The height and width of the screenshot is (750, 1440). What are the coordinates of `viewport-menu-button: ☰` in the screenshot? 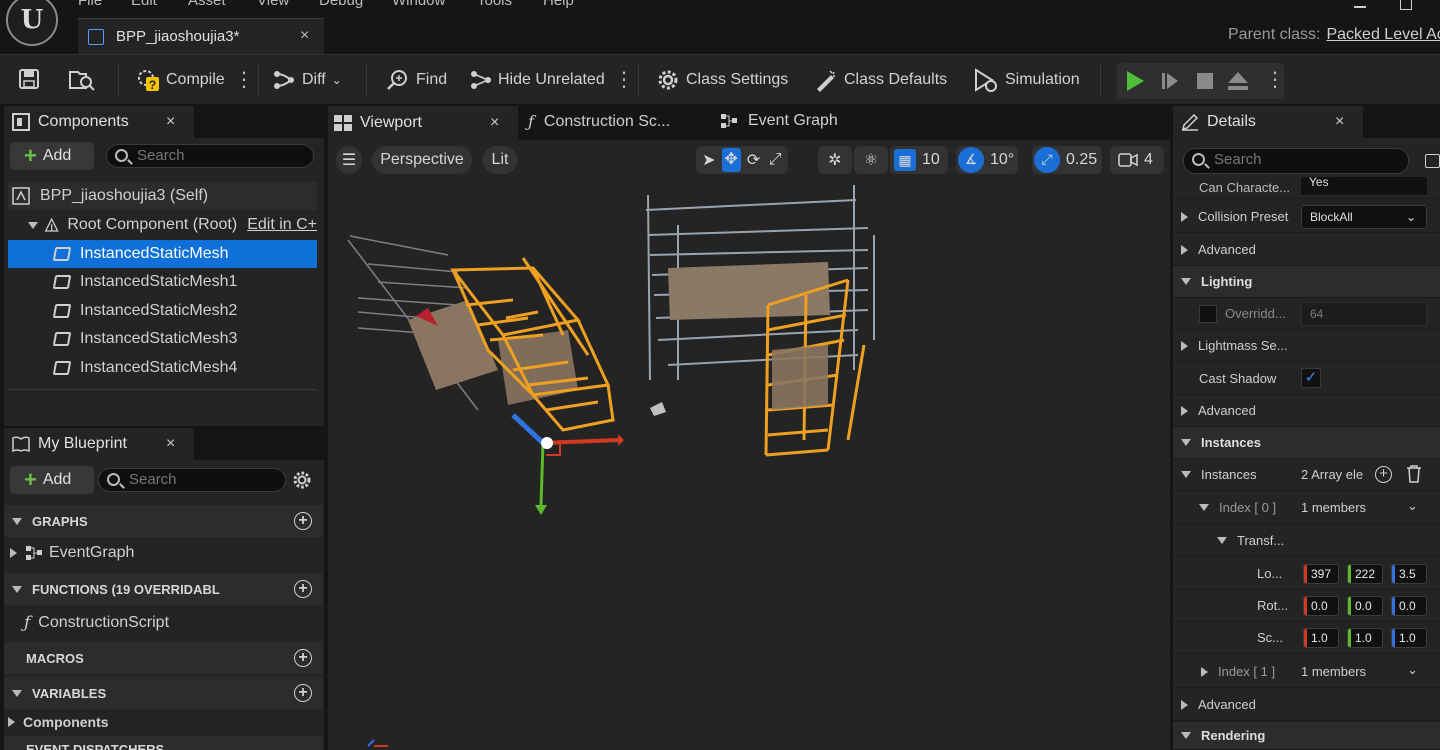 It's located at (349, 160).